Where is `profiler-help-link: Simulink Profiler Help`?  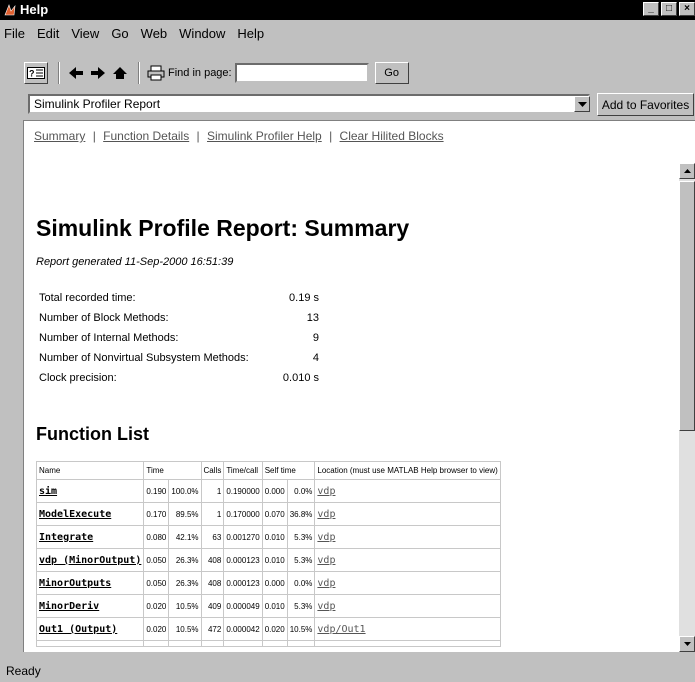
profiler-help-link: Simulink Profiler Help is located at coordinates (264, 136).